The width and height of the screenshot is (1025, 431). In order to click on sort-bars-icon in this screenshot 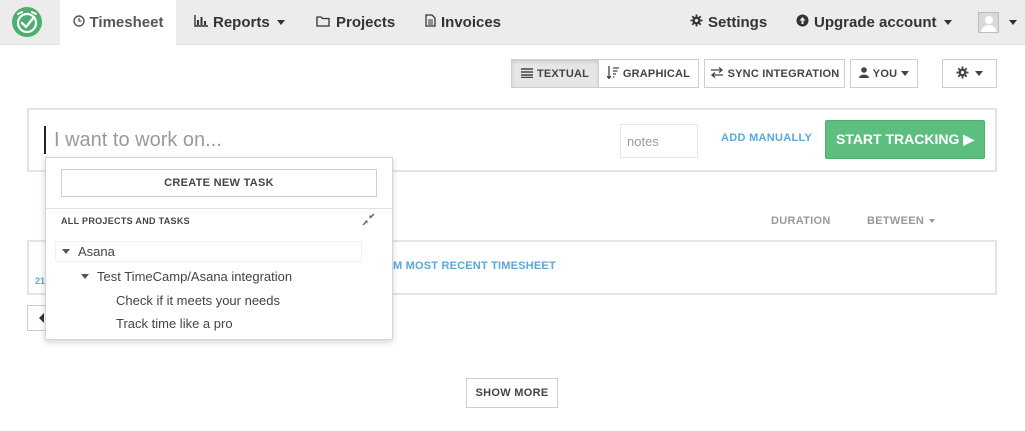, I will do `click(612, 73)`.